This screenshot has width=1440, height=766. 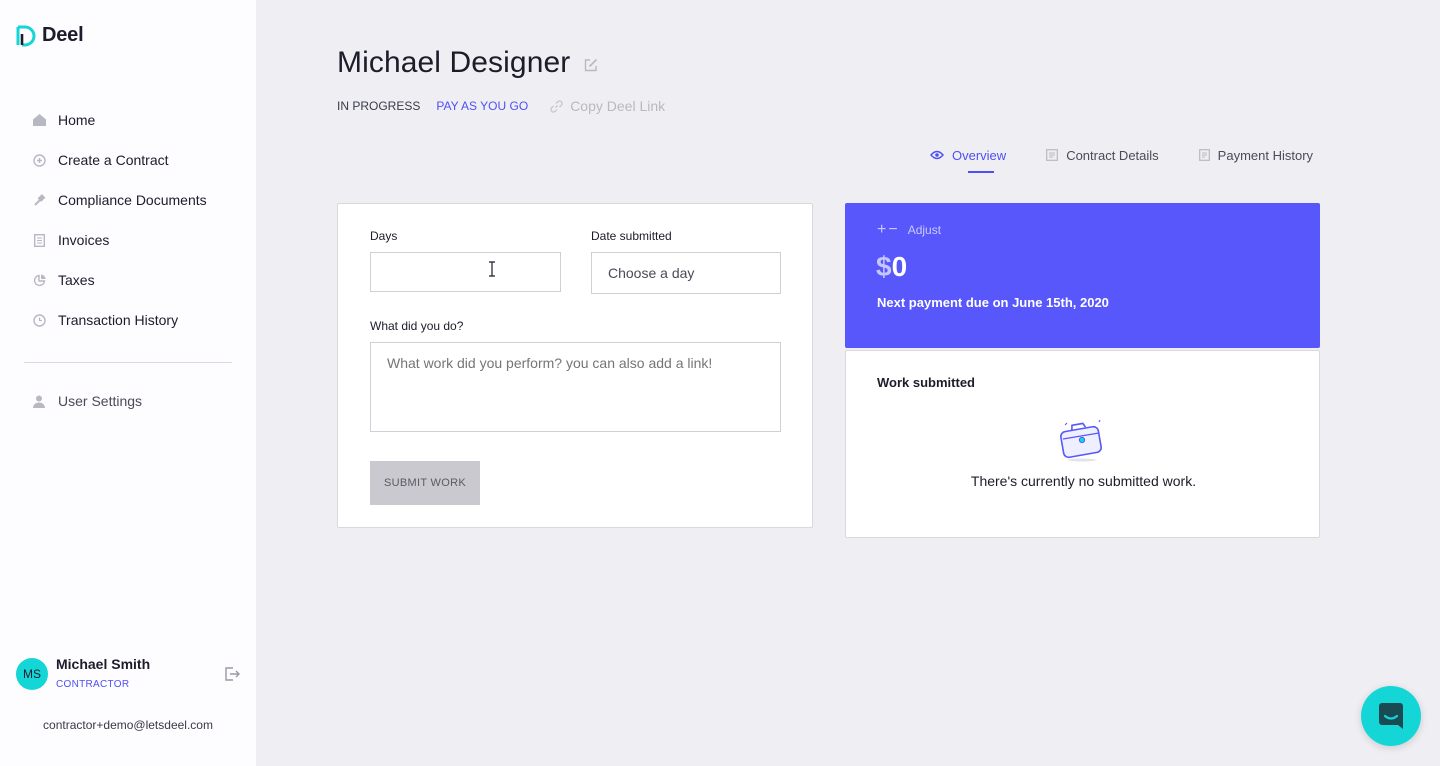 I want to click on contract-meta: IN PROGRESS PAY AS YOU GO Copy Deel Link, so click(x=501, y=106).